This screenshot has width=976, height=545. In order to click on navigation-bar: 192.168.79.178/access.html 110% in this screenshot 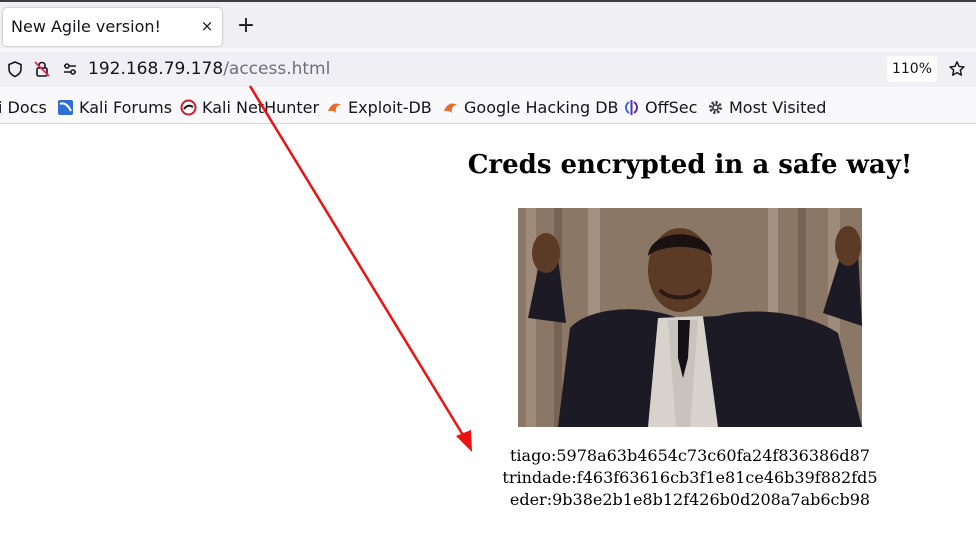, I will do `click(488, 69)`.